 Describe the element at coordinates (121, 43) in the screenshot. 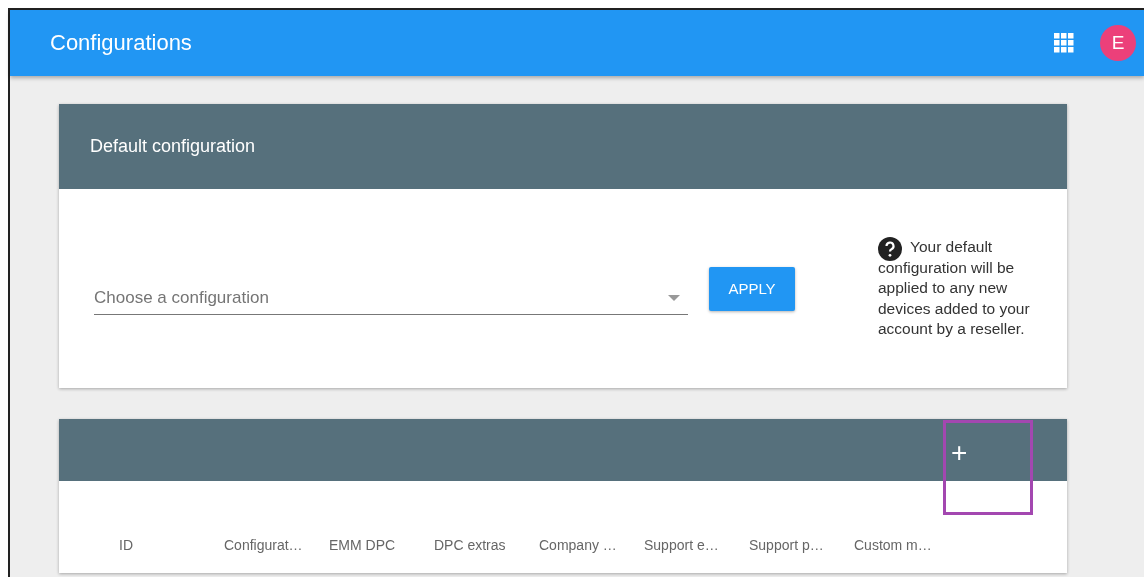

I see `app-title: Configurations` at that location.